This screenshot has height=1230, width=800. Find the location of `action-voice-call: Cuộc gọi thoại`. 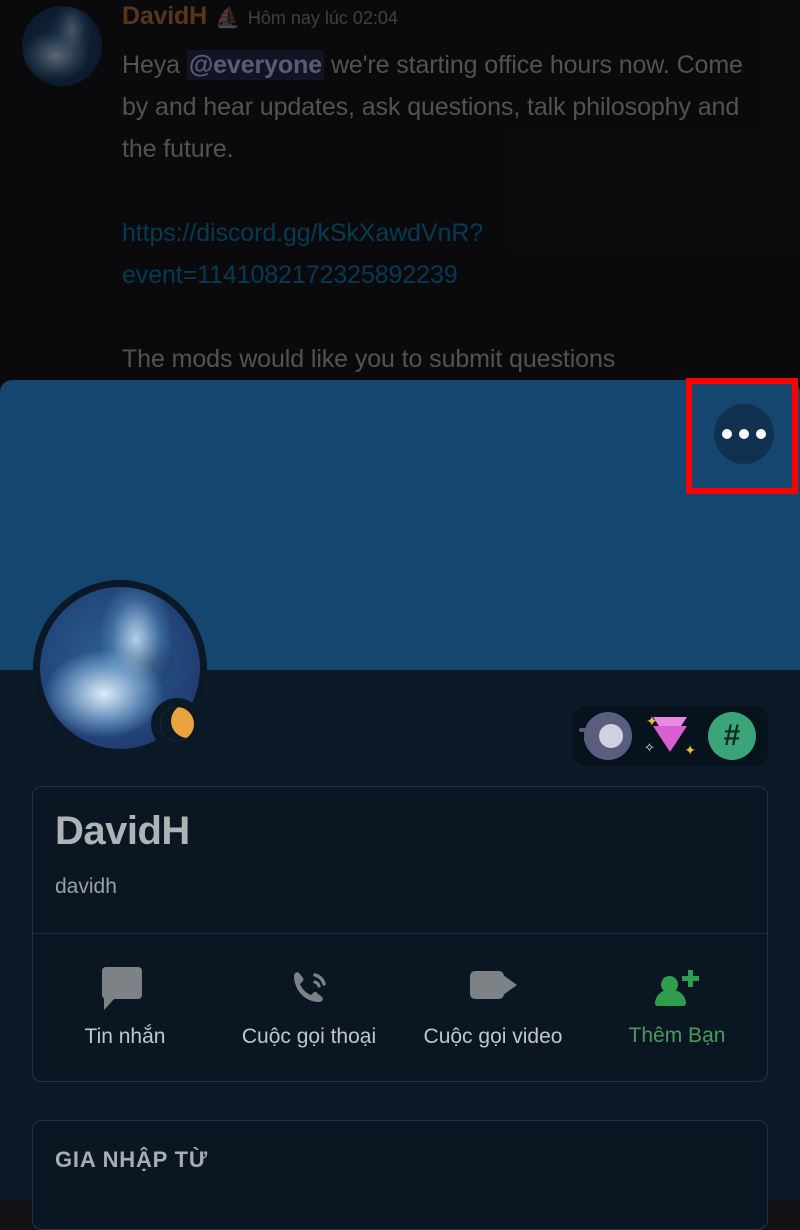

action-voice-call: Cuộc gọi thoại is located at coordinates (309, 1008).